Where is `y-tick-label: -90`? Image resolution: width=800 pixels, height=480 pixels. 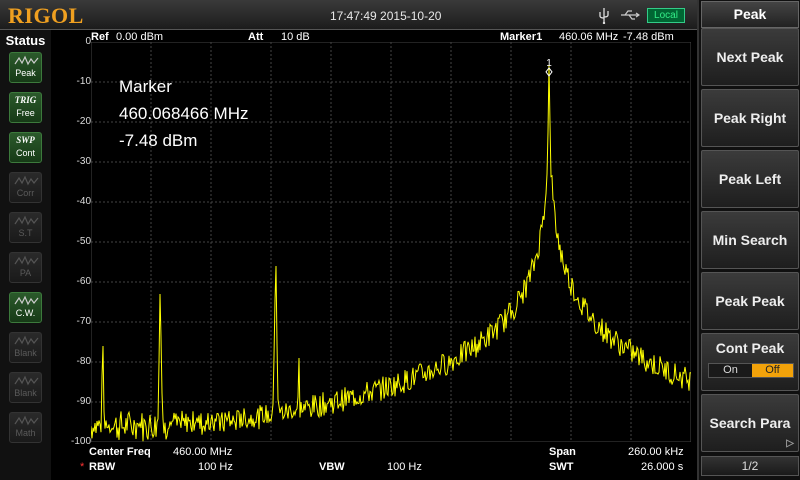
y-tick-label: -90 is located at coordinates (83, 401).